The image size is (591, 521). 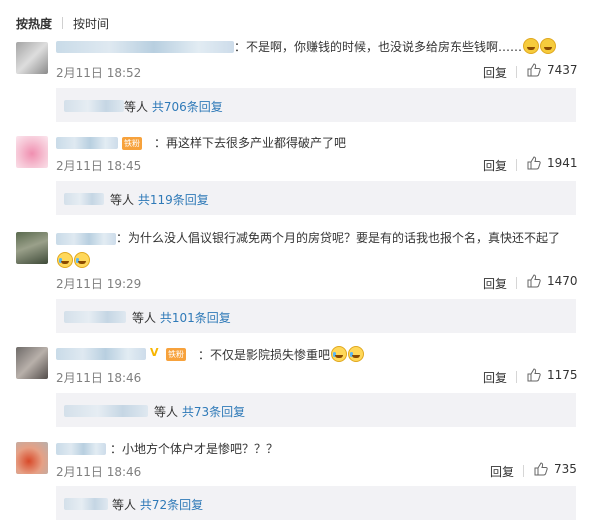 I want to click on replies-summary-text: 等人 共706条回复, so click(x=173, y=106).